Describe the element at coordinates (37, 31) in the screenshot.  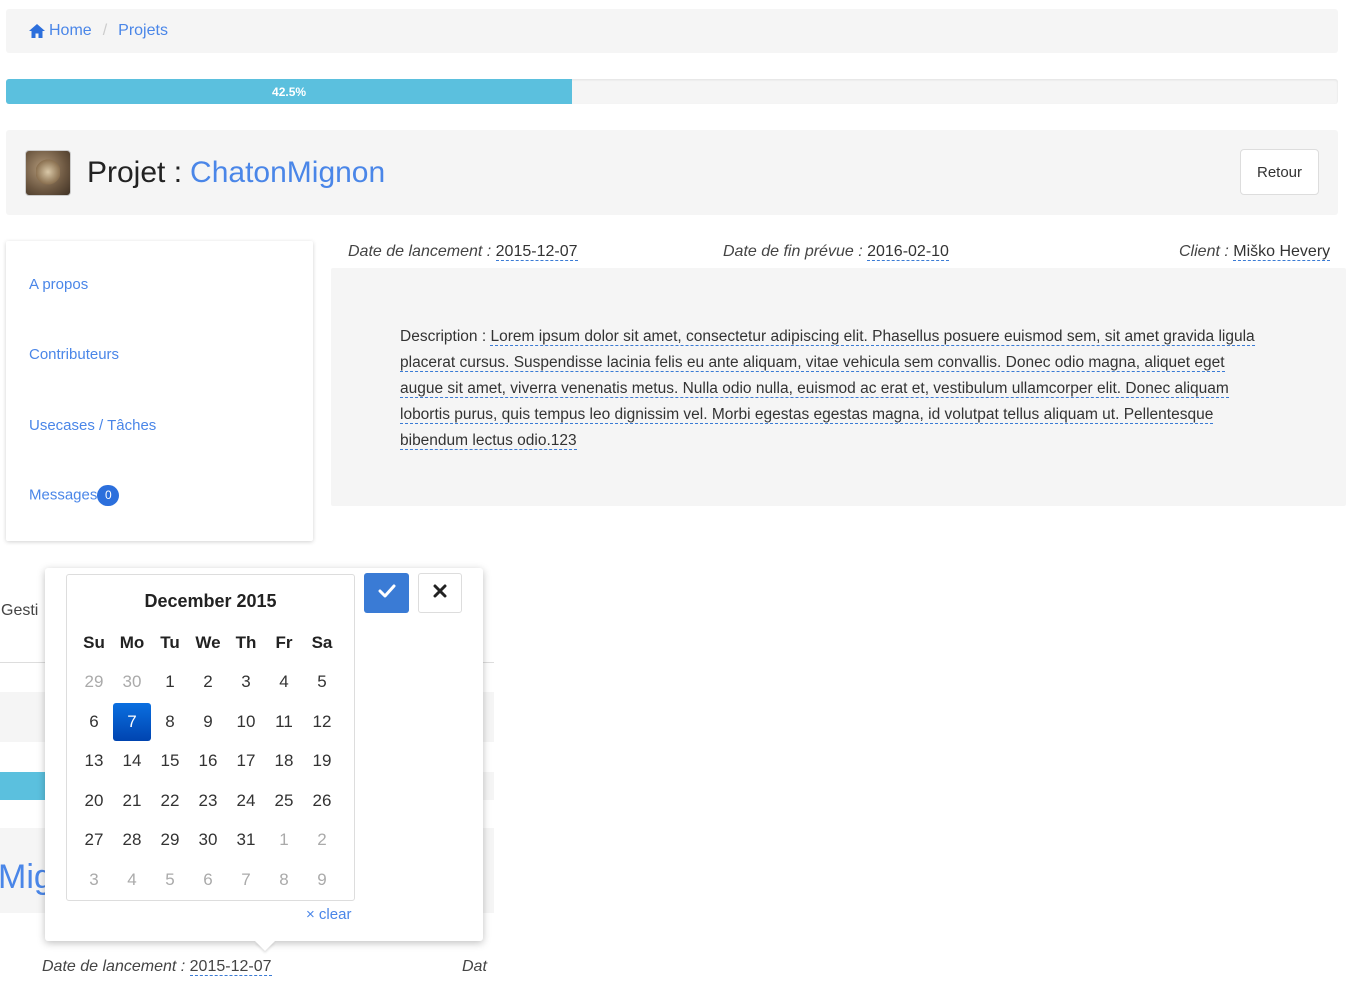
I see `home-icon` at that location.